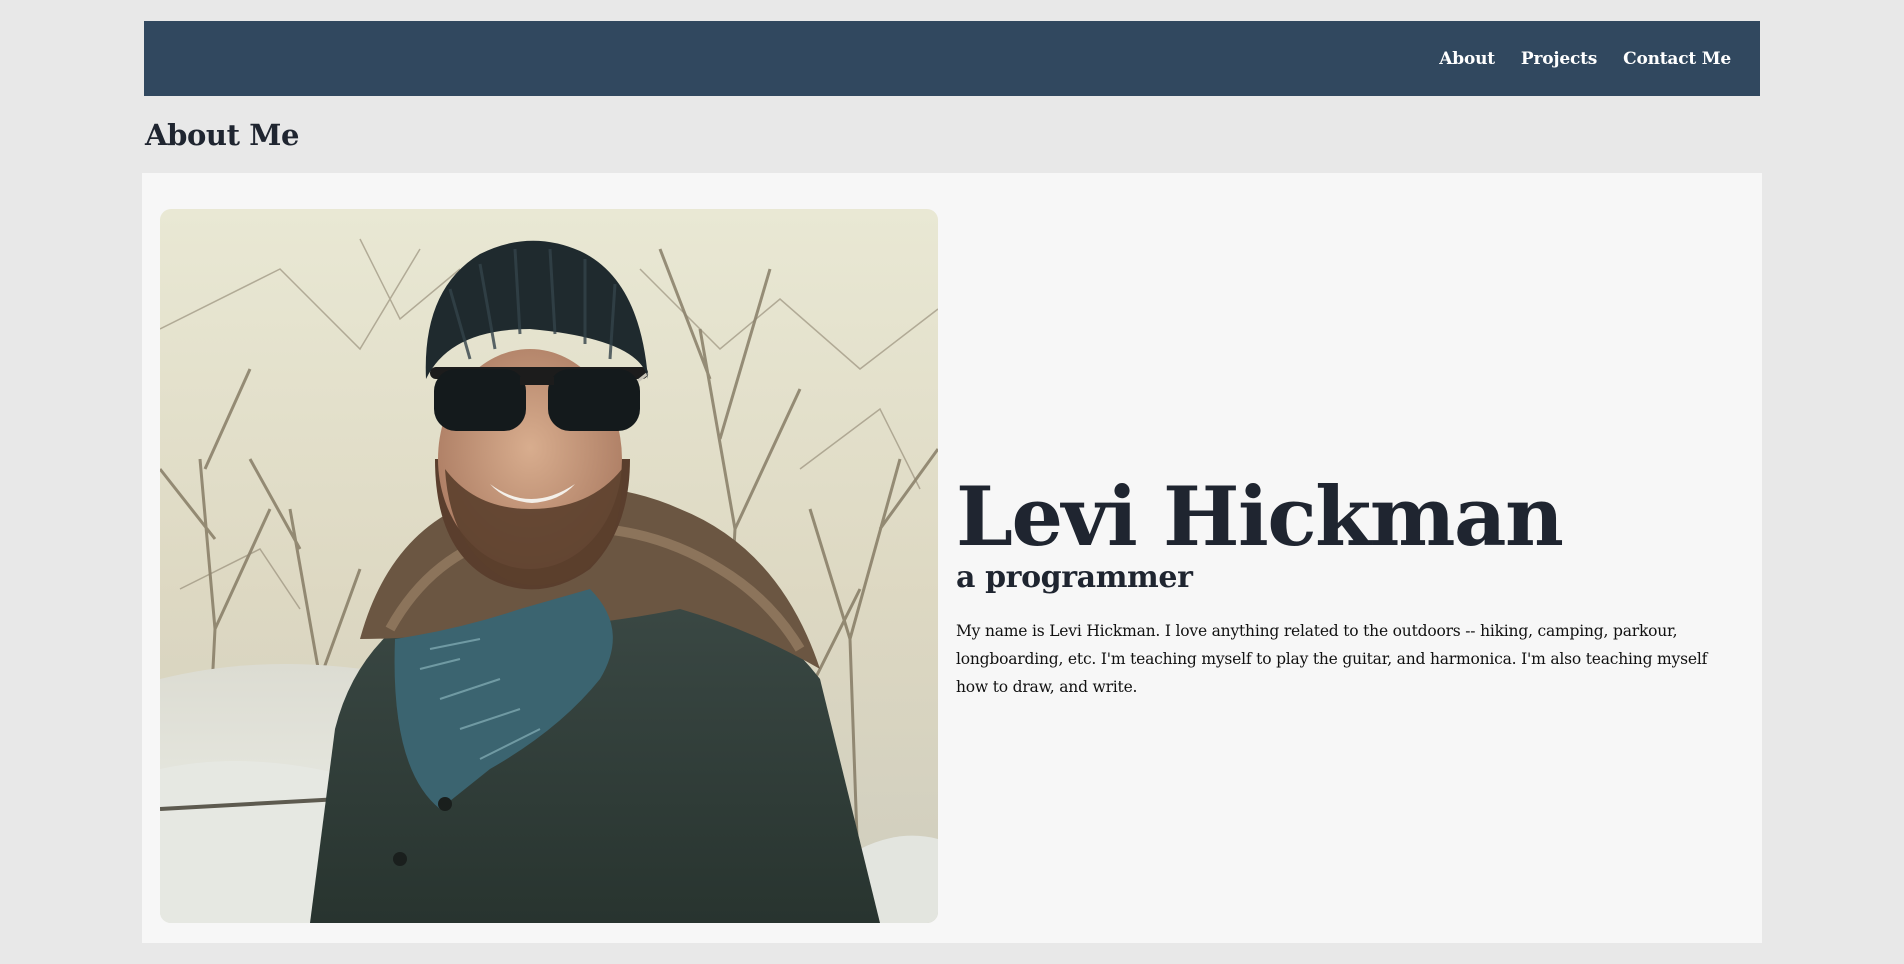  Describe the element at coordinates (1559, 59) in the screenshot. I see `nav-link-projects: Projects` at that location.